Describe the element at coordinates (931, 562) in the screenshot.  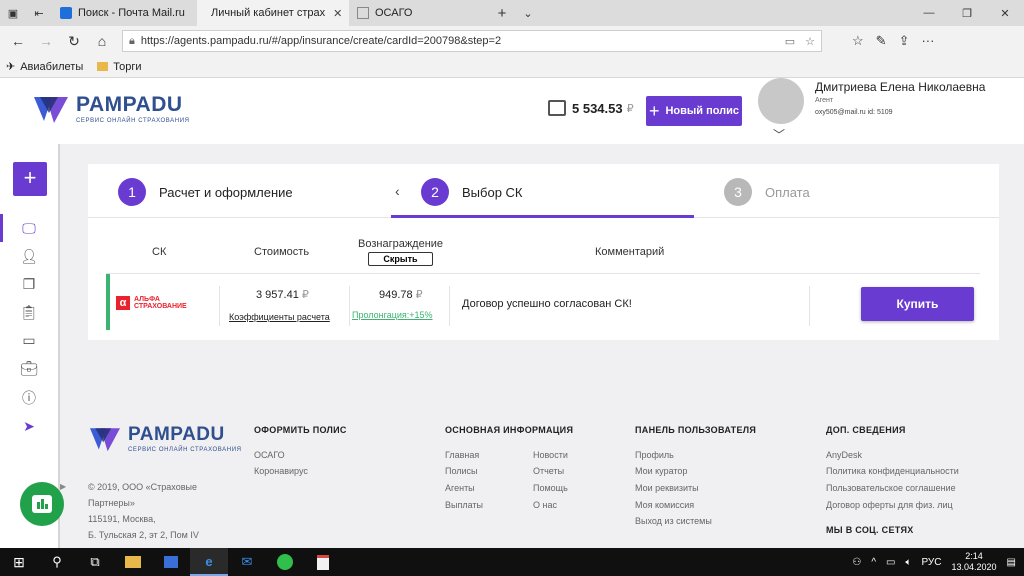
I see `language-indicator: РУС` at that location.